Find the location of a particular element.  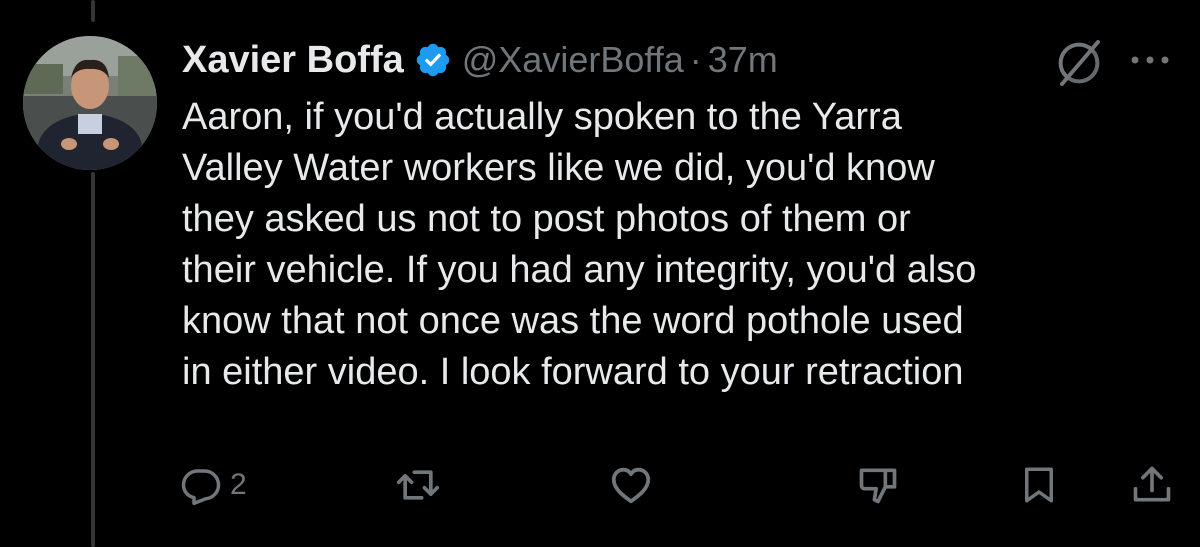

share-icon is located at coordinates (1152, 485).